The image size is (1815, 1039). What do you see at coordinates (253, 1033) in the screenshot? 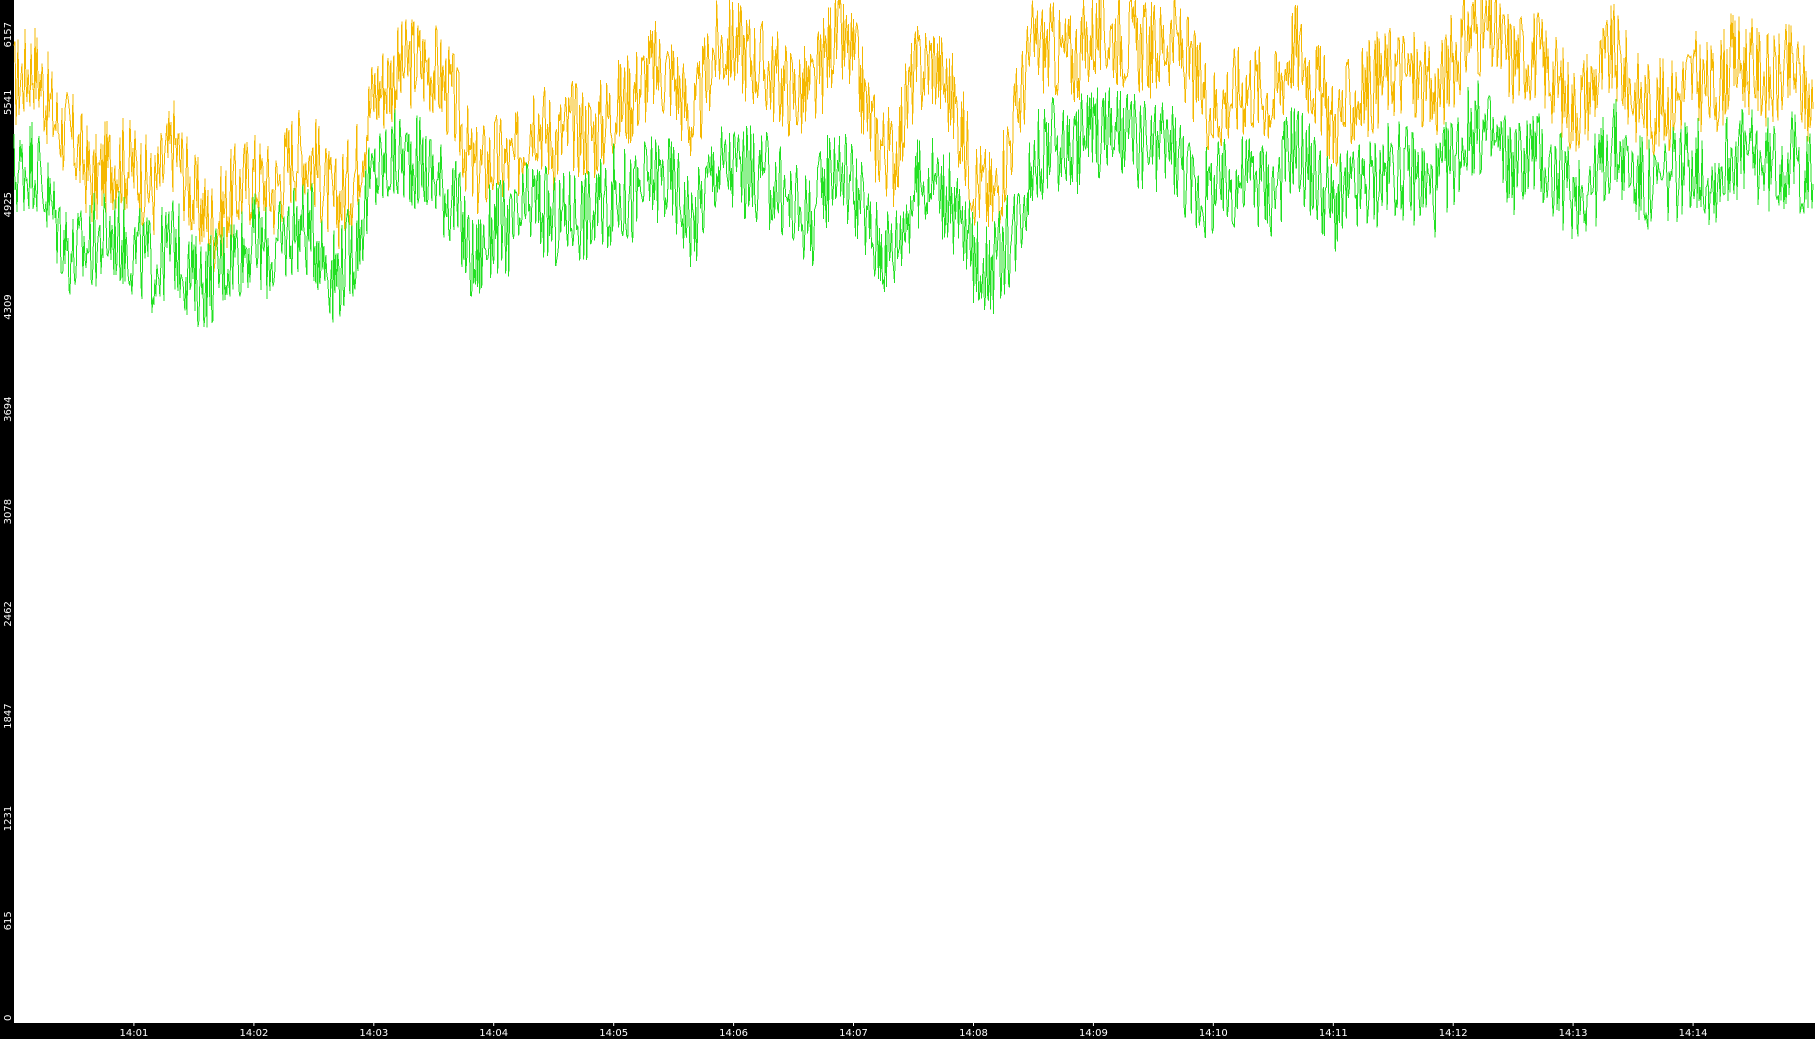
I see `x-tick-label: 14:02` at bounding box center [253, 1033].